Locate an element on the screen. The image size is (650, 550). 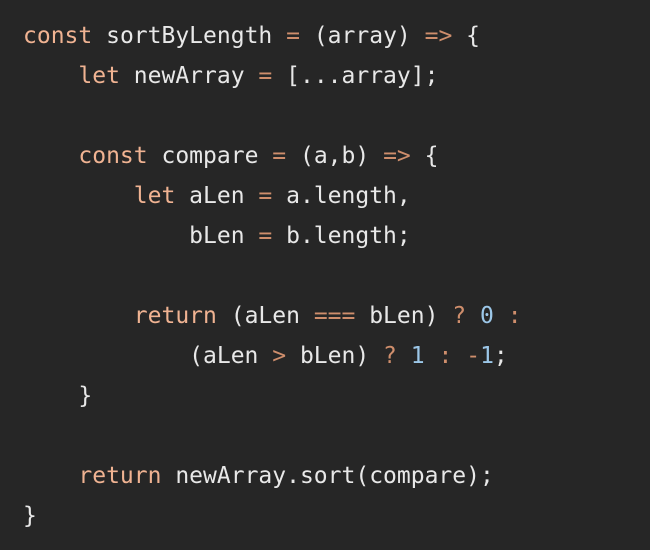
code-token: b.length; is located at coordinates (341, 236).